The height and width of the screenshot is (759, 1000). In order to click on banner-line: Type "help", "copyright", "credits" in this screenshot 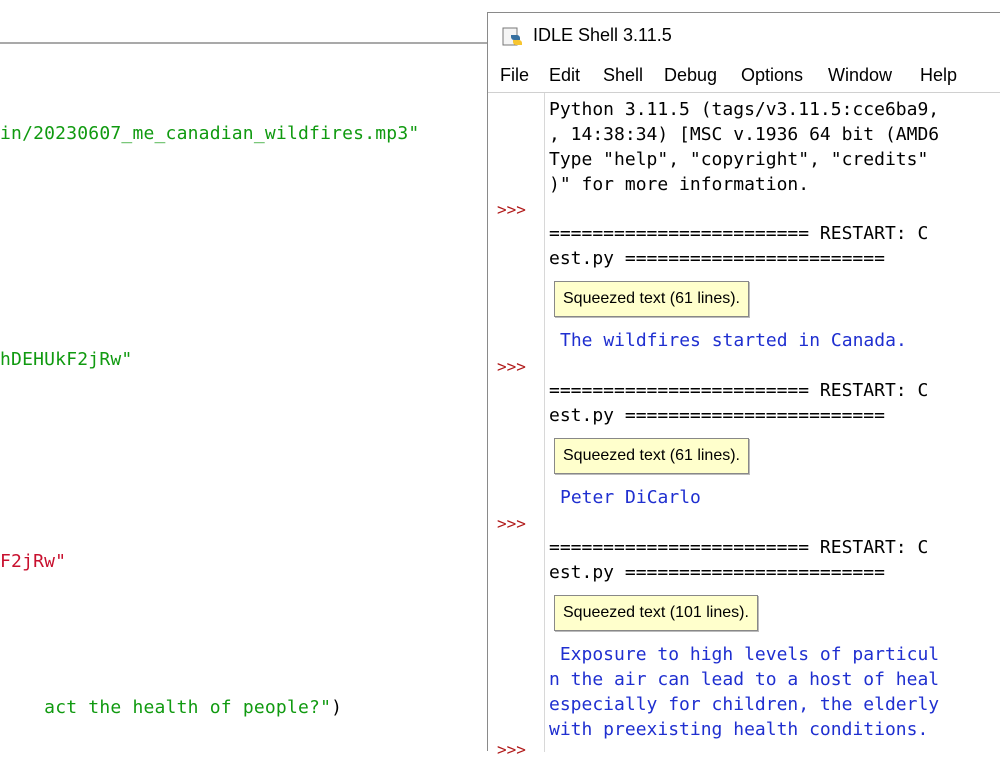, I will do `click(744, 159)`.